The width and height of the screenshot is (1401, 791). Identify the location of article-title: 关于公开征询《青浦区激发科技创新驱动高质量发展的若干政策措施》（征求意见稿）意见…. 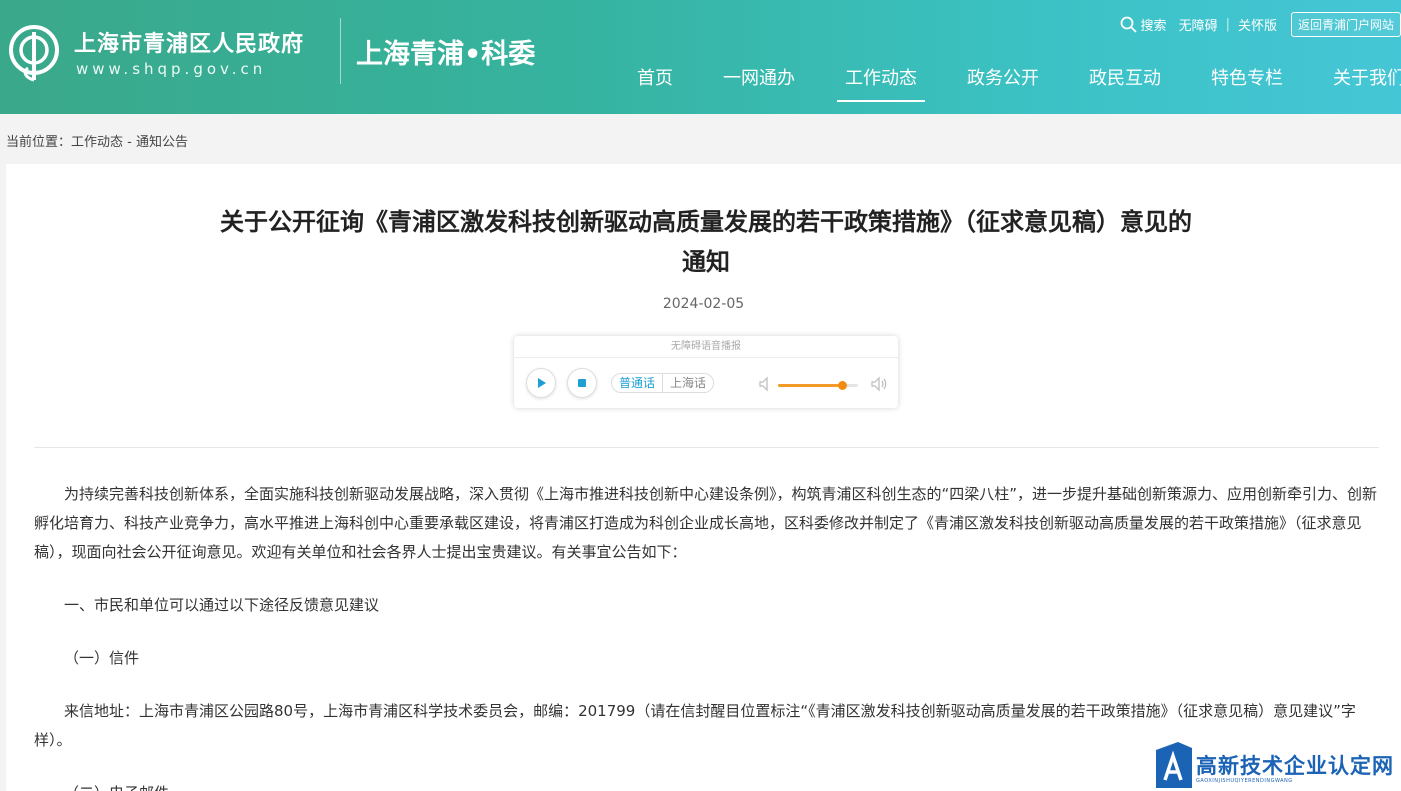
(706, 242).